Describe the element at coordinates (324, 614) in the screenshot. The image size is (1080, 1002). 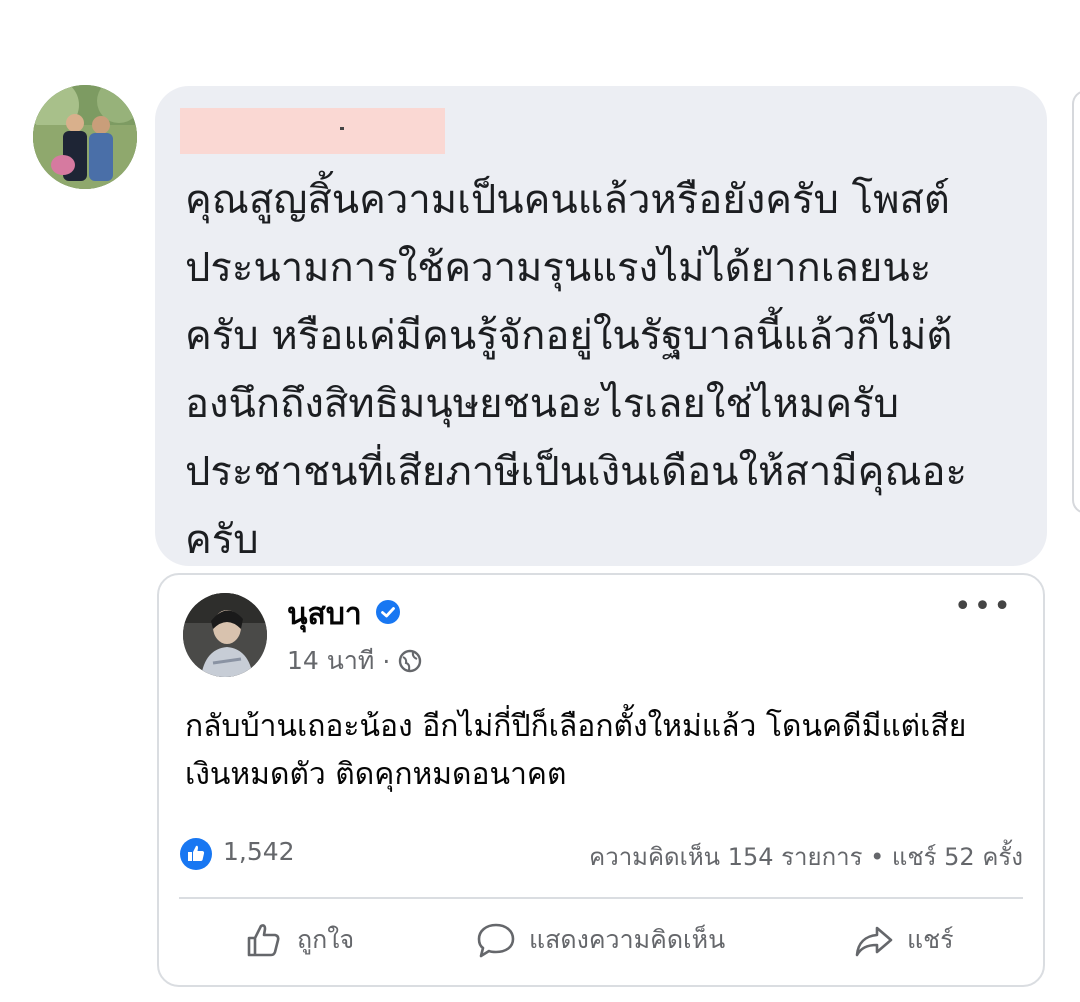
I see `post-author-name: นุสบา` at that location.